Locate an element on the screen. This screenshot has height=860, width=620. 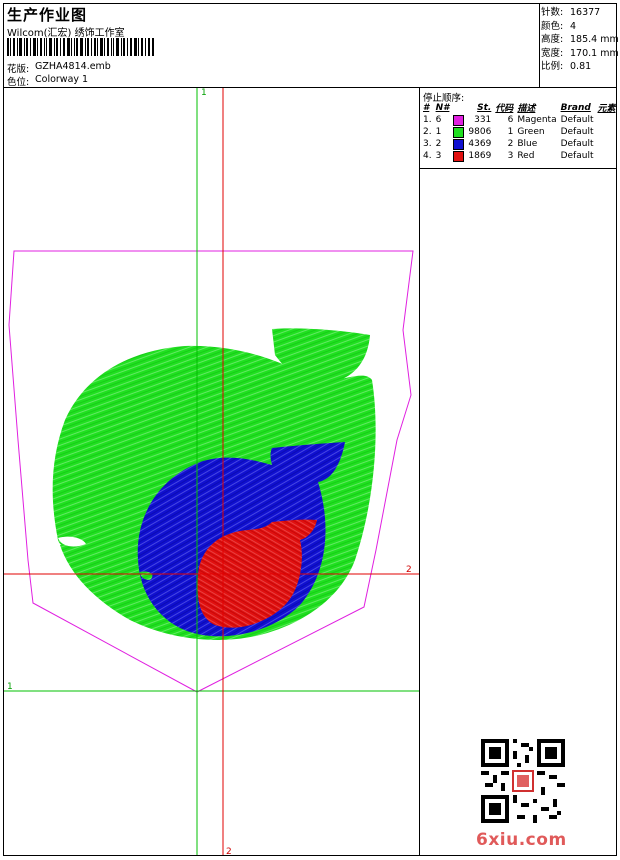
row-stitches: 9806 is located at coordinates (480, 132).